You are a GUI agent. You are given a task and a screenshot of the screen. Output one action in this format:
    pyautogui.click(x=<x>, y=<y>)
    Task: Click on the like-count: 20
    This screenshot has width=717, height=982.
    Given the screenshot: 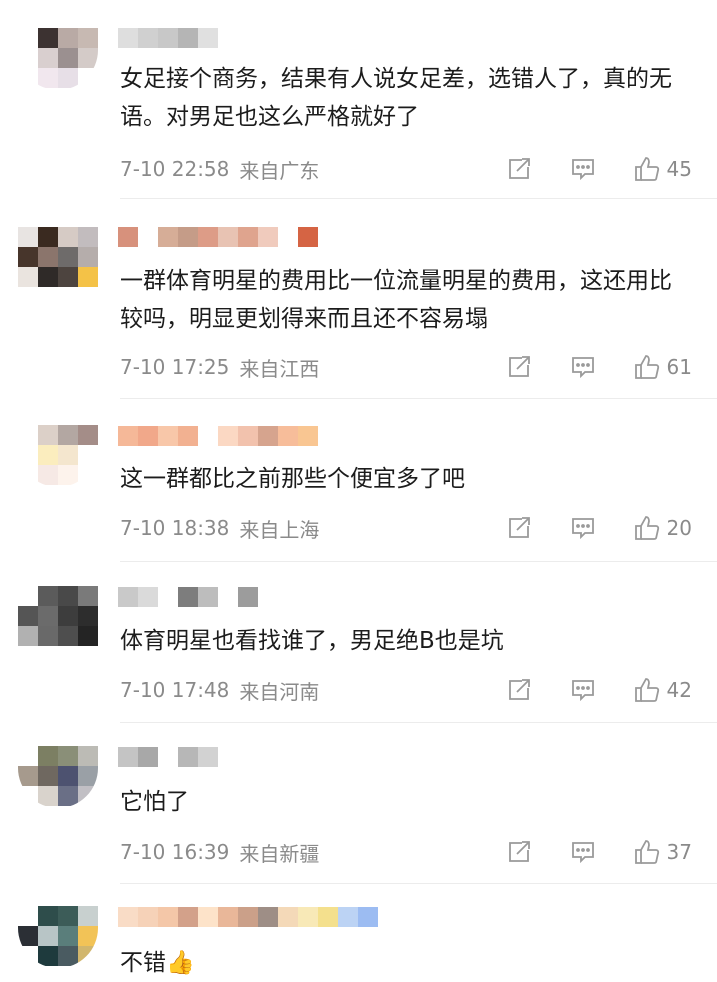 What is the action you would take?
    pyautogui.click(x=679, y=528)
    